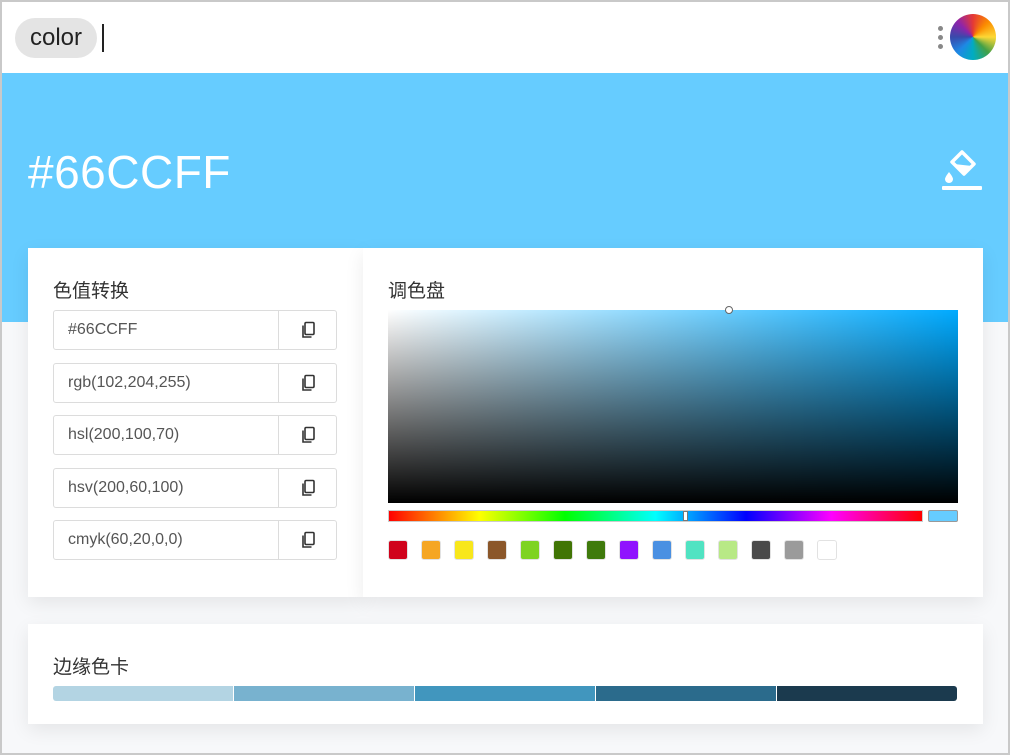 This screenshot has height=755, width=1010. What do you see at coordinates (505, 674) in the screenshot?
I see `edge-color-card: 边缘色卡` at bounding box center [505, 674].